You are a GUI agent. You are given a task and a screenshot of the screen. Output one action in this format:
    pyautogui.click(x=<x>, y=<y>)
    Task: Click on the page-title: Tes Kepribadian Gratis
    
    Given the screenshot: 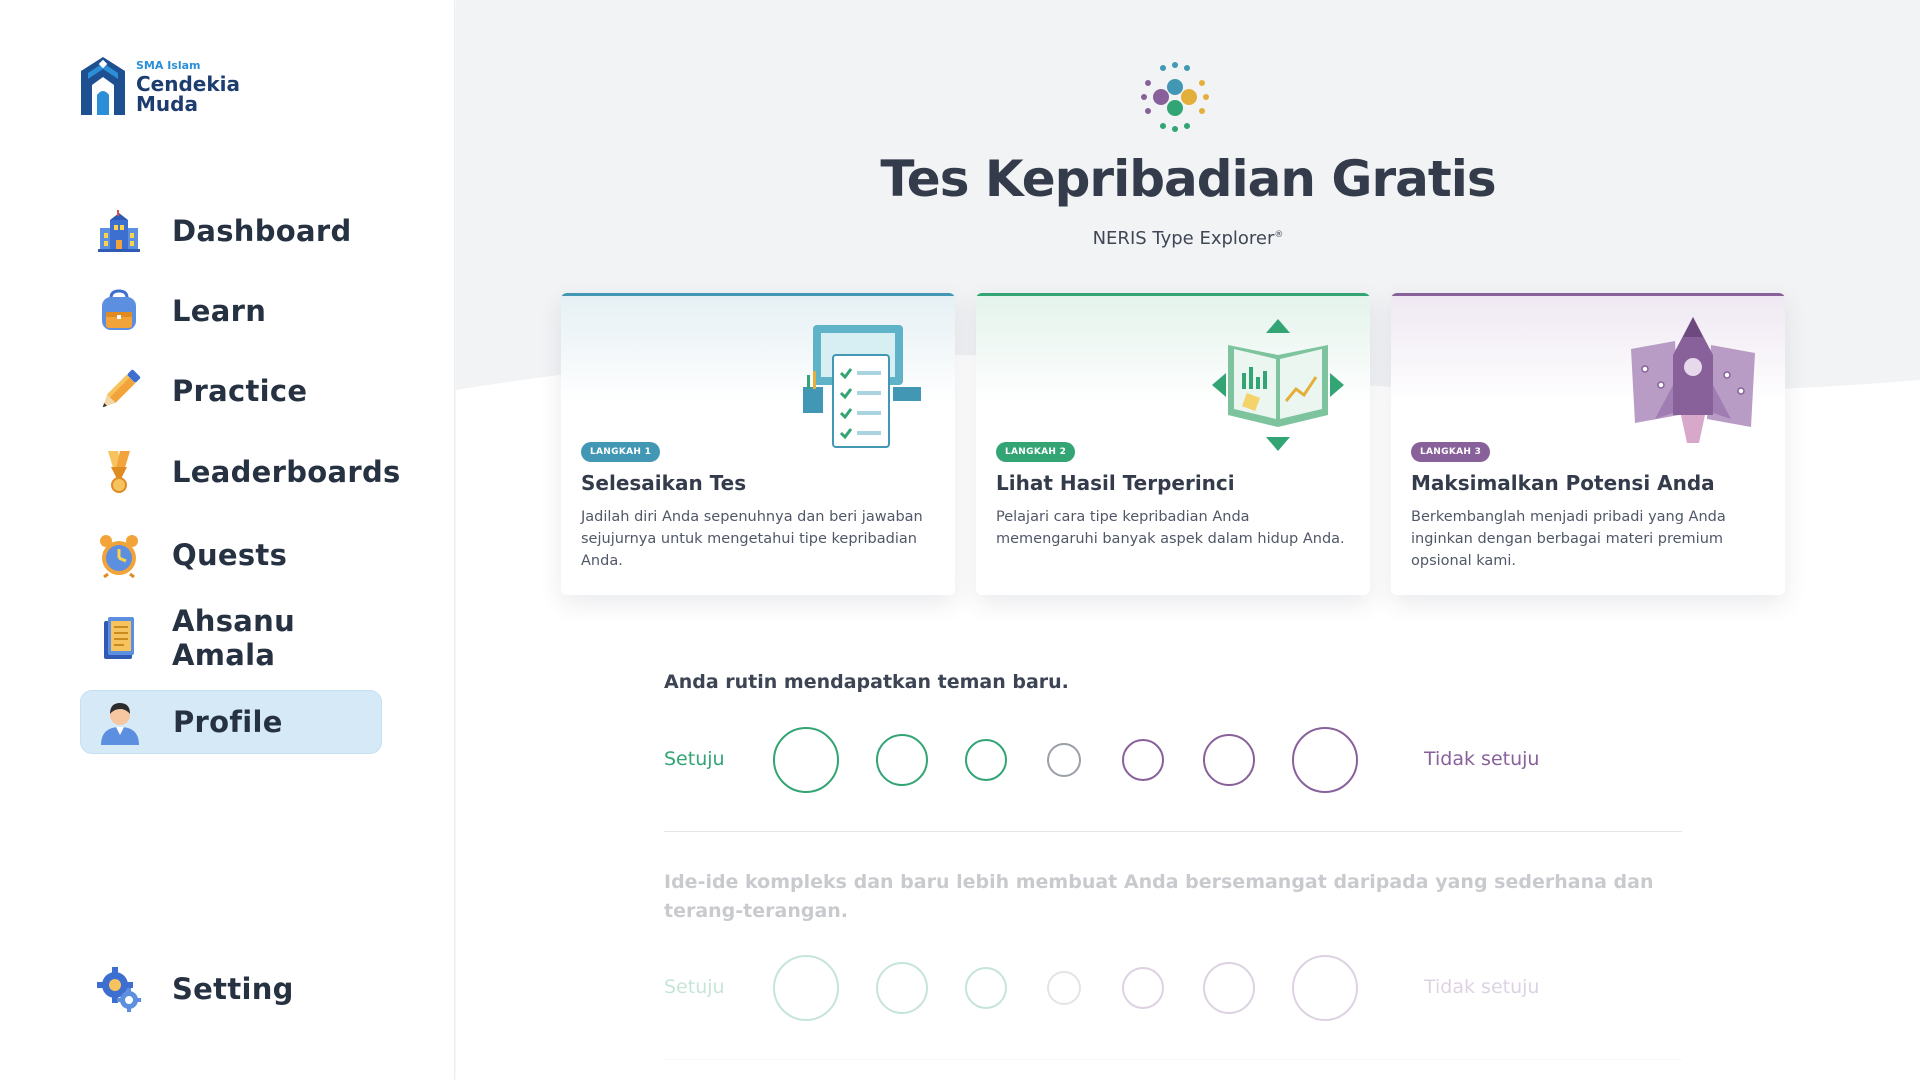 What is the action you would take?
    pyautogui.click(x=1188, y=179)
    